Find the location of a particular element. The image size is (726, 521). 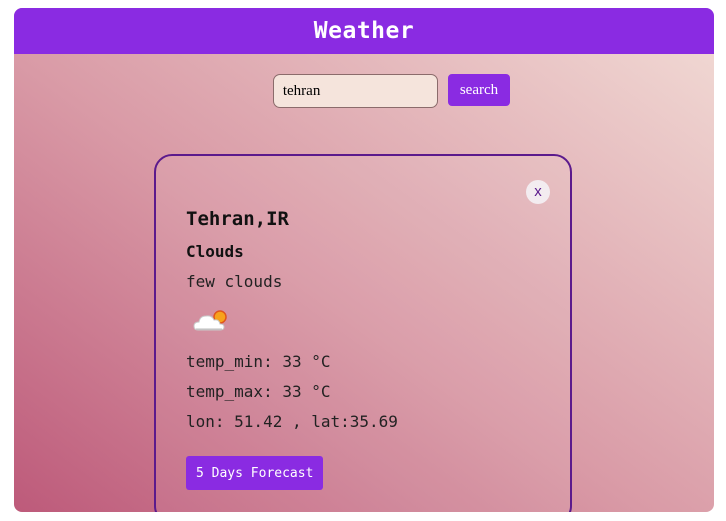

forecast-button: 5 Days Forecast is located at coordinates (255, 473).